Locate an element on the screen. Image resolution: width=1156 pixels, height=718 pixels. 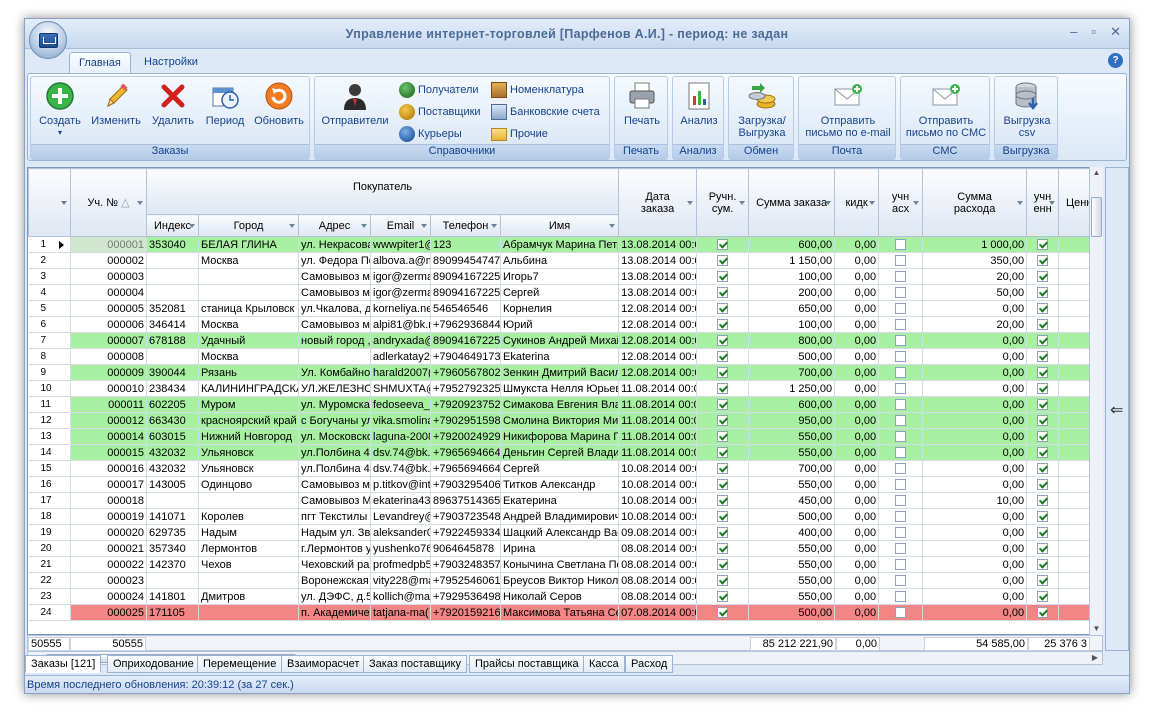
cell-index: 352081 is located at coordinates (172, 308).